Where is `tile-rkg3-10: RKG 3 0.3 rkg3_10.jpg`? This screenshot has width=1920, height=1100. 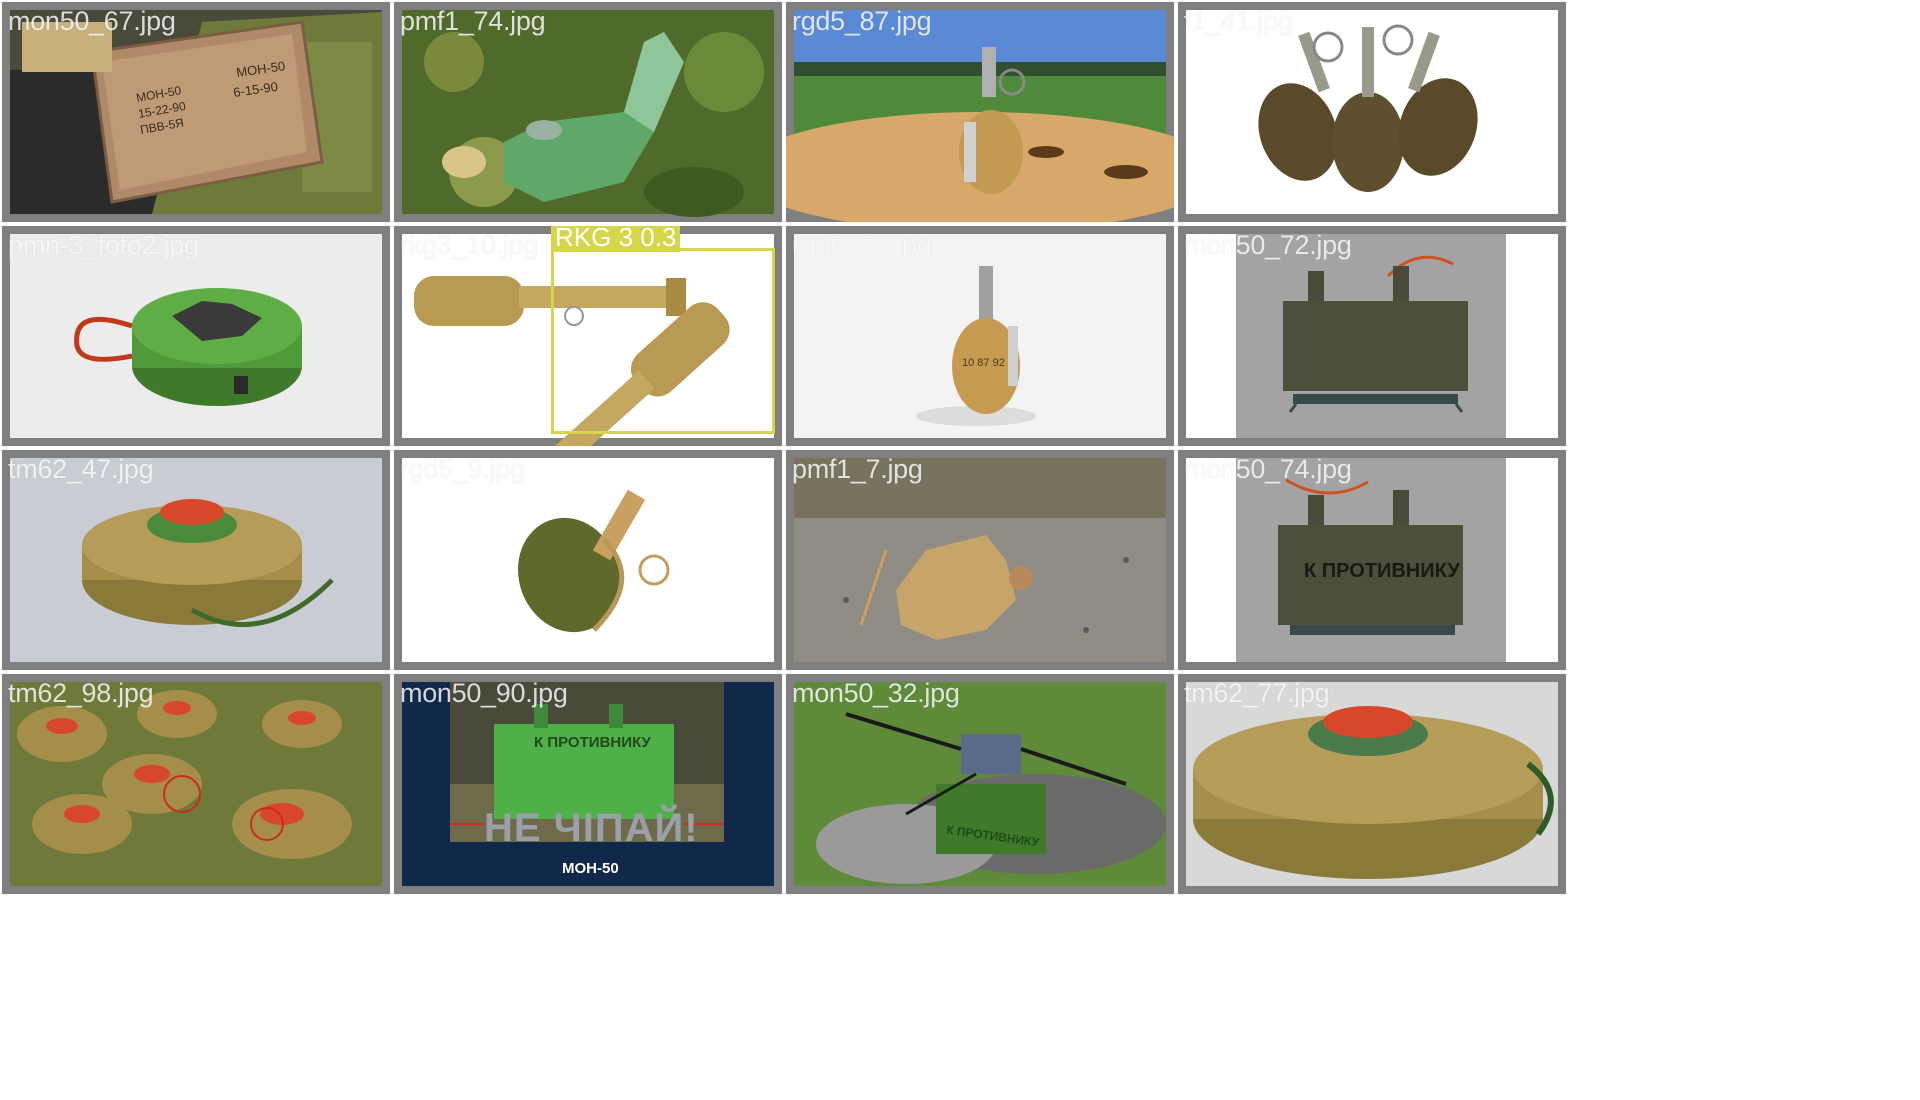
tile-rkg3-10: RKG 3 0.3 rkg3_10.jpg is located at coordinates (588, 336).